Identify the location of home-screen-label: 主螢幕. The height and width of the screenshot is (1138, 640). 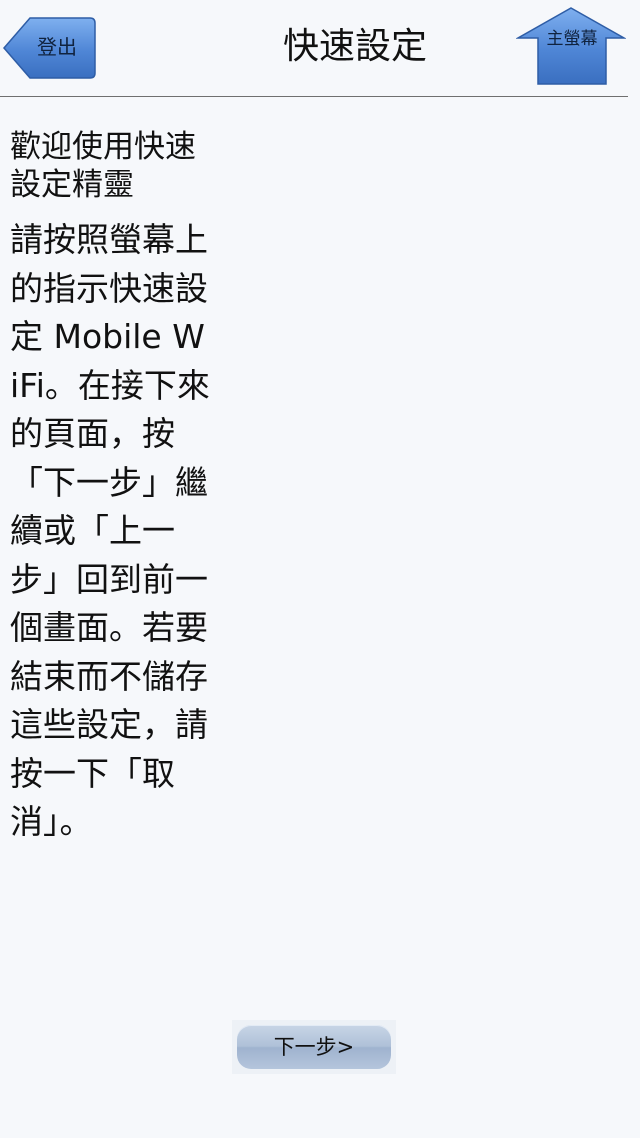
(572, 39).